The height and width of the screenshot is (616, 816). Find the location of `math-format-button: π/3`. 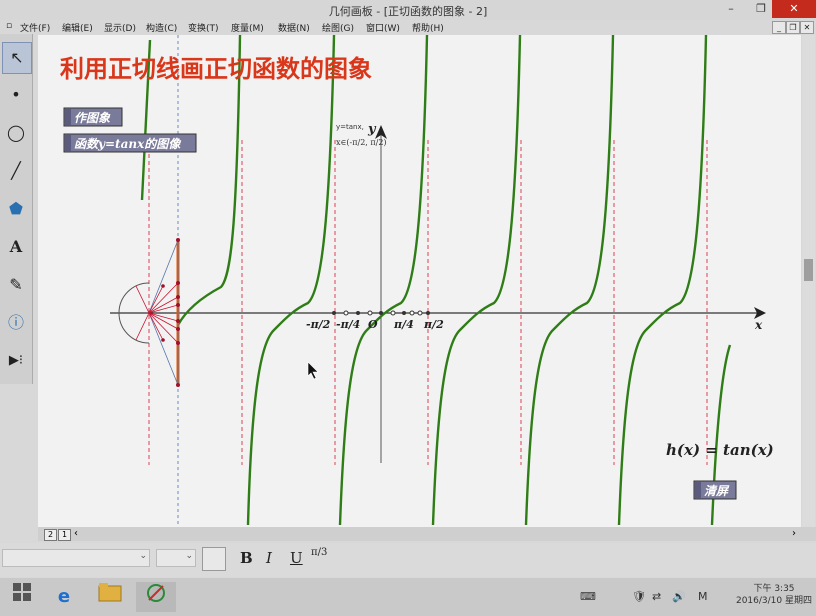

math-format-button: π/3 is located at coordinates (319, 552).